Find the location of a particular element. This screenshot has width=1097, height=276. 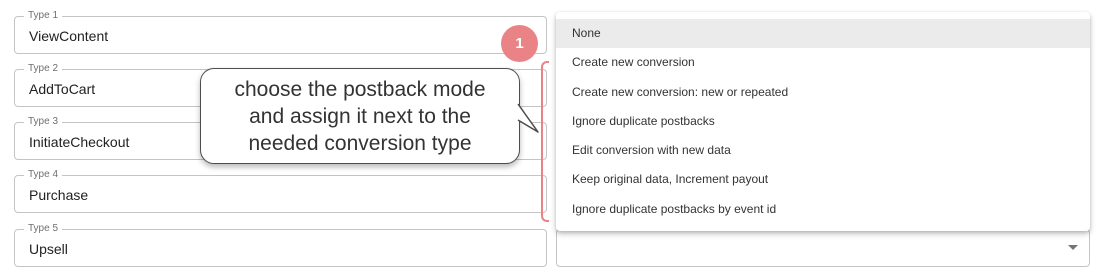

step-number-badge: 1 is located at coordinates (519, 43).